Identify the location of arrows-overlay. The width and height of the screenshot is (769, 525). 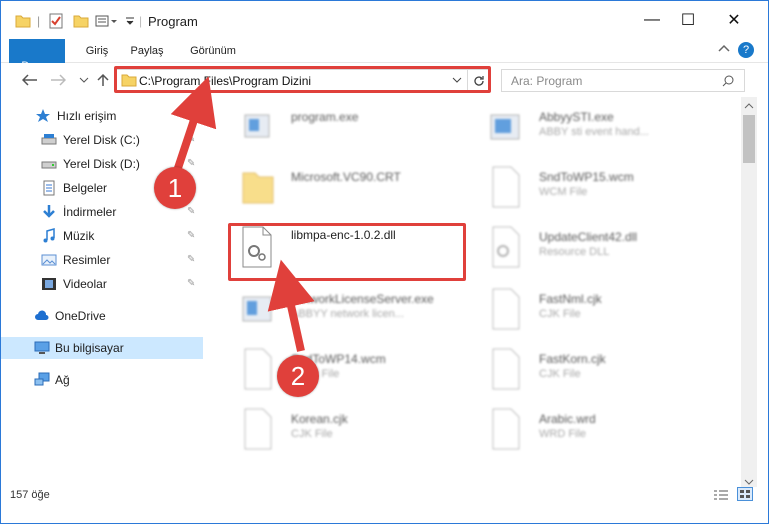
(242, 214).